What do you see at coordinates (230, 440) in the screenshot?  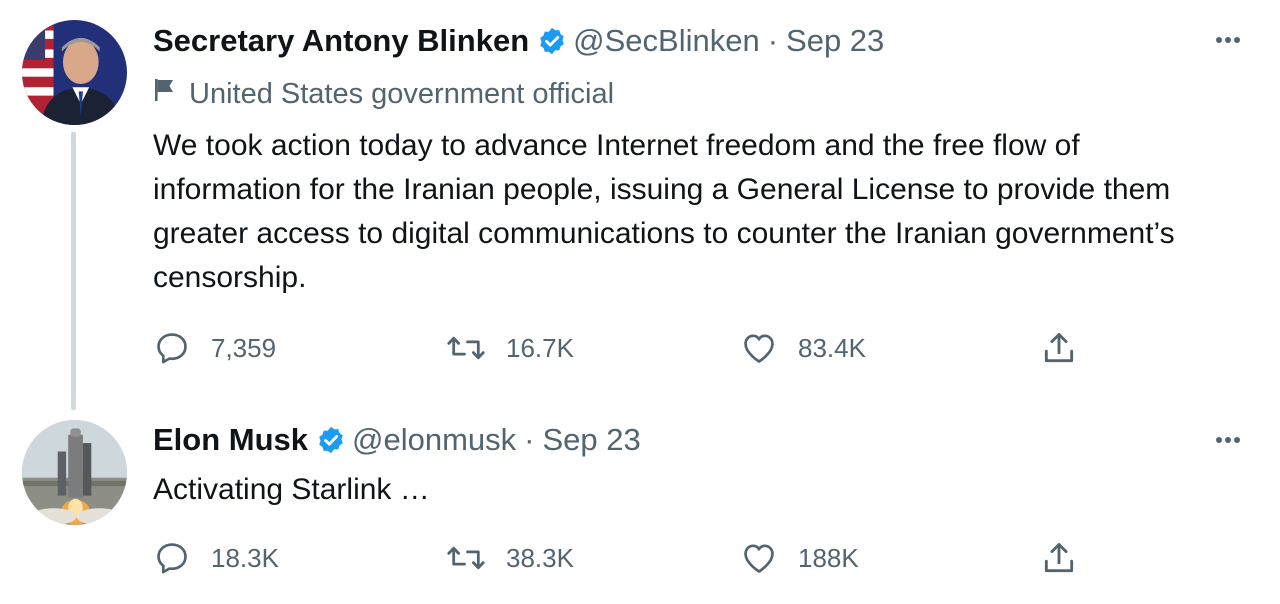 I see `display-name: Elon Musk` at bounding box center [230, 440].